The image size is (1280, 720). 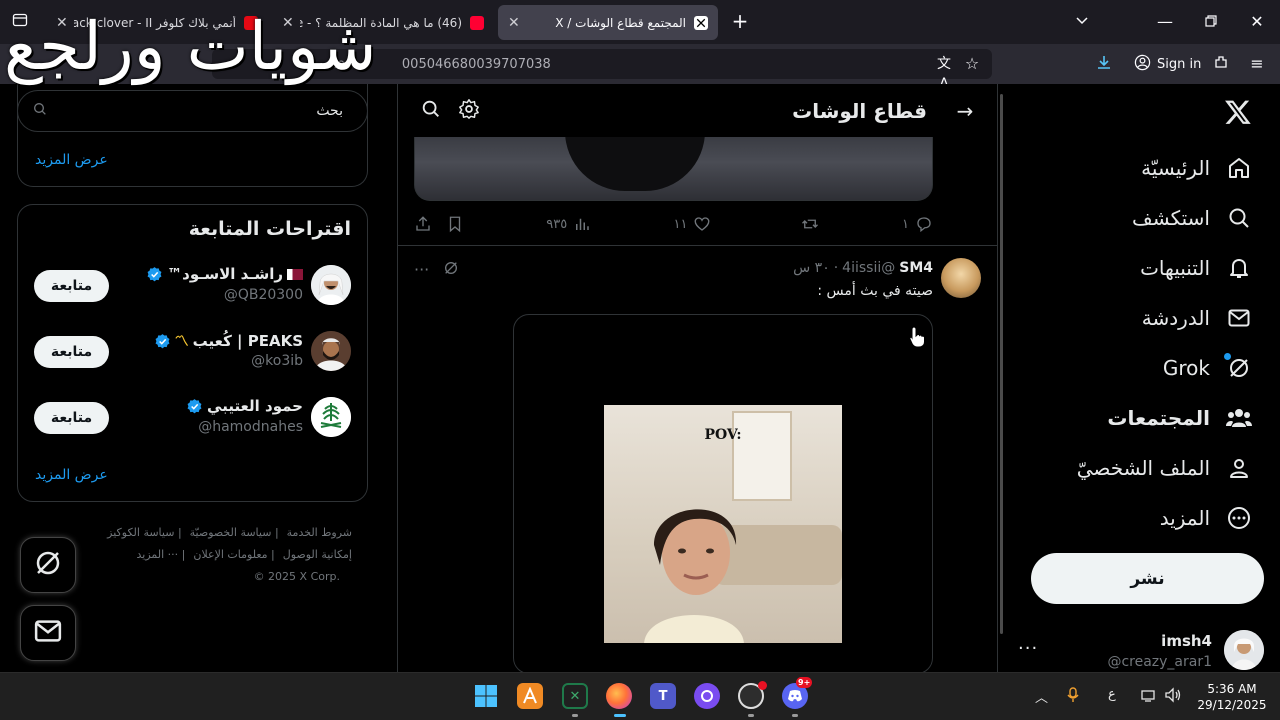 I want to click on close-tab-icon: ✕, so click(x=514, y=23).